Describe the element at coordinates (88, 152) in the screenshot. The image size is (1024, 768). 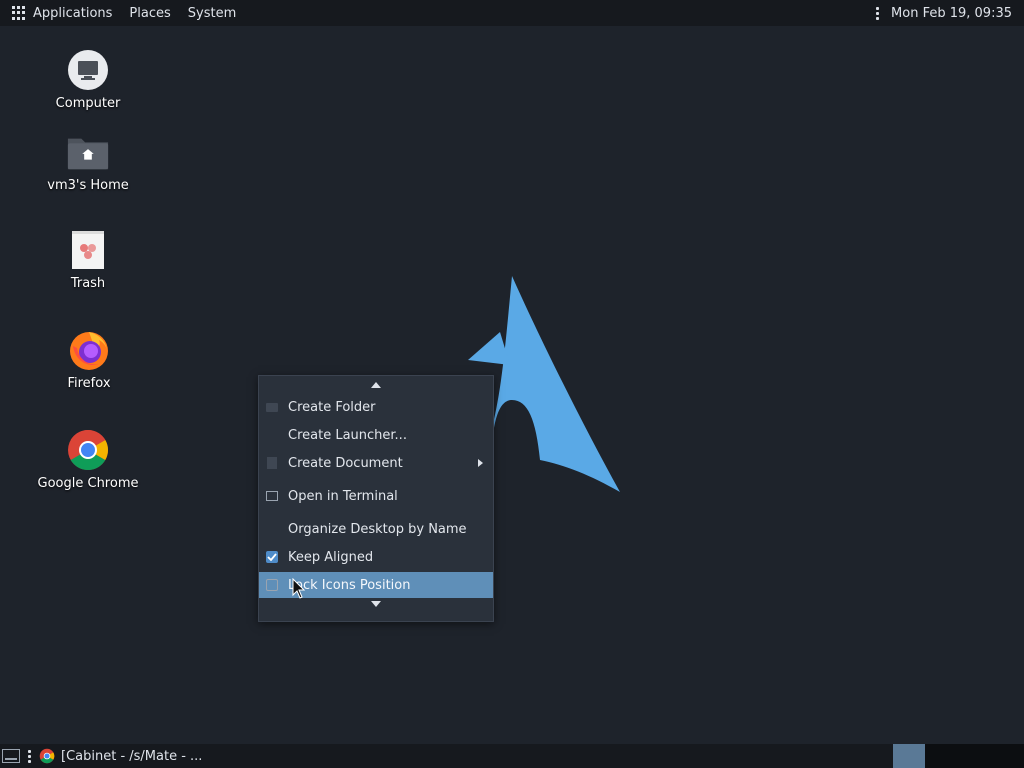
I see `home-folder-icon` at that location.